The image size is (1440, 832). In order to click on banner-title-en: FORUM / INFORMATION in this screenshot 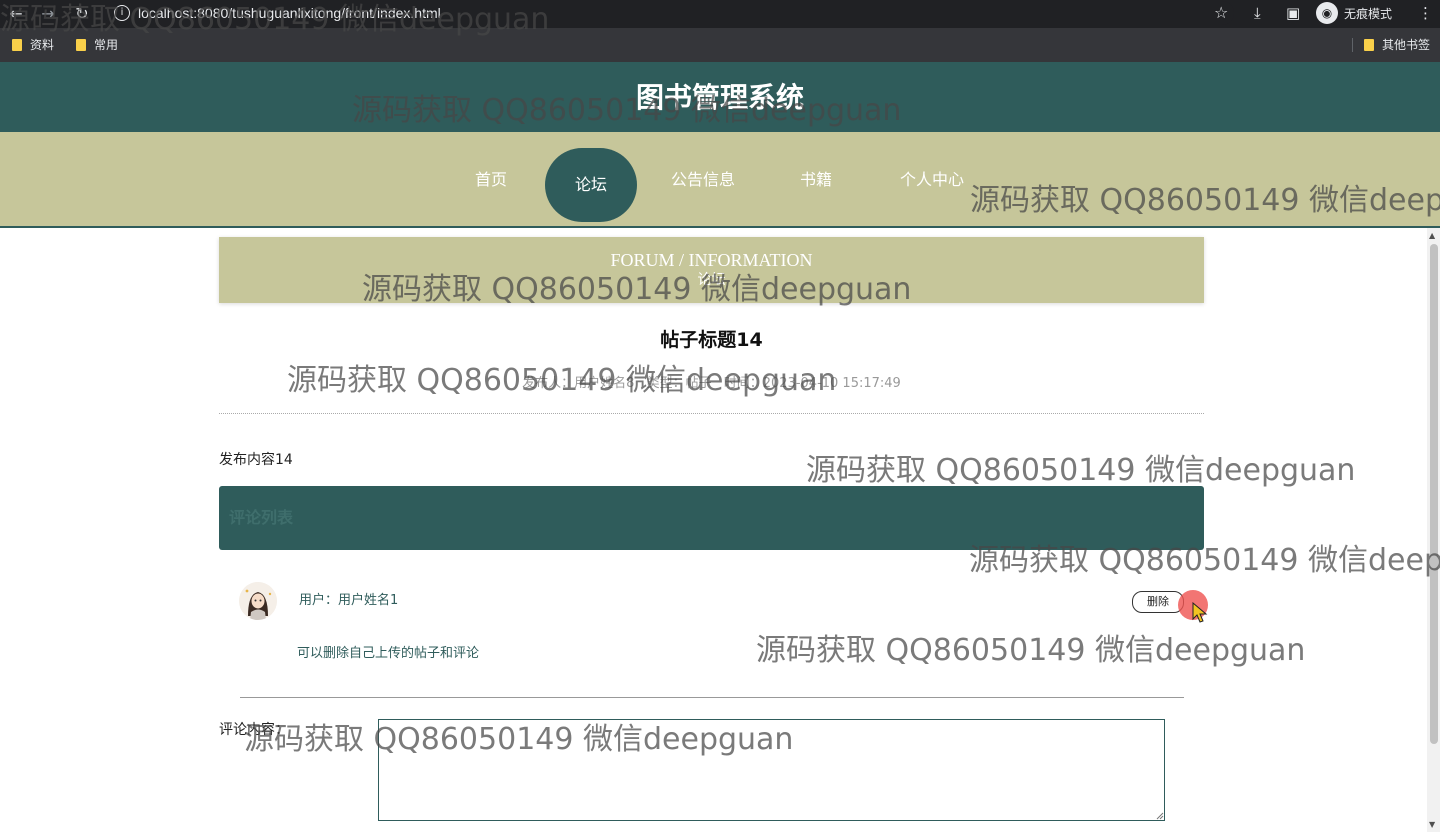, I will do `click(711, 260)`.